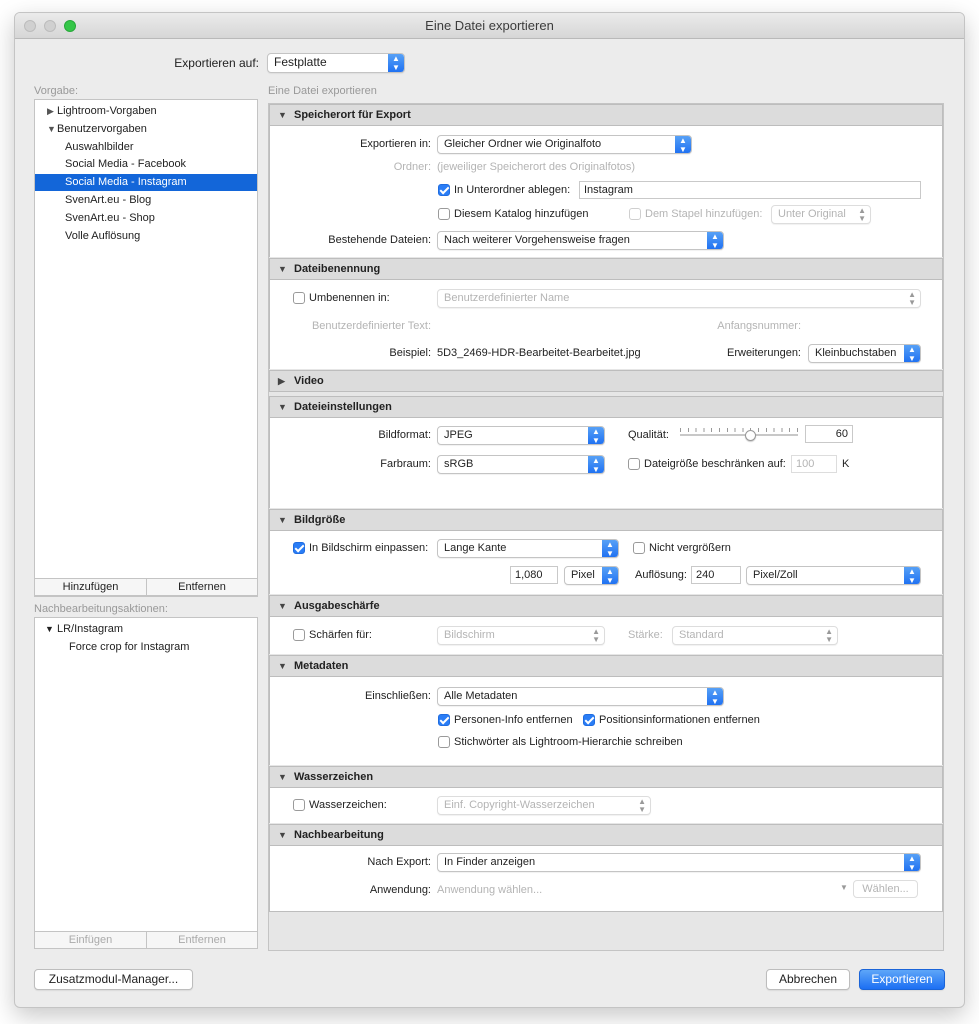  What do you see at coordinates (513, 720) in the screenshot?
I see `remove-person-info-label: Personen-Info entfernen` at bounding box center [513, 720].